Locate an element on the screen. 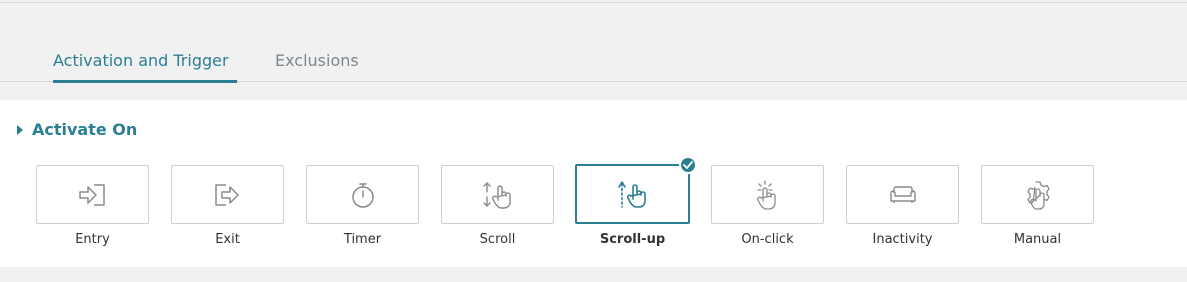 The height and width of the screenshot is (282, 1187). scroll-up-icon is located at coordinates (631, 194).